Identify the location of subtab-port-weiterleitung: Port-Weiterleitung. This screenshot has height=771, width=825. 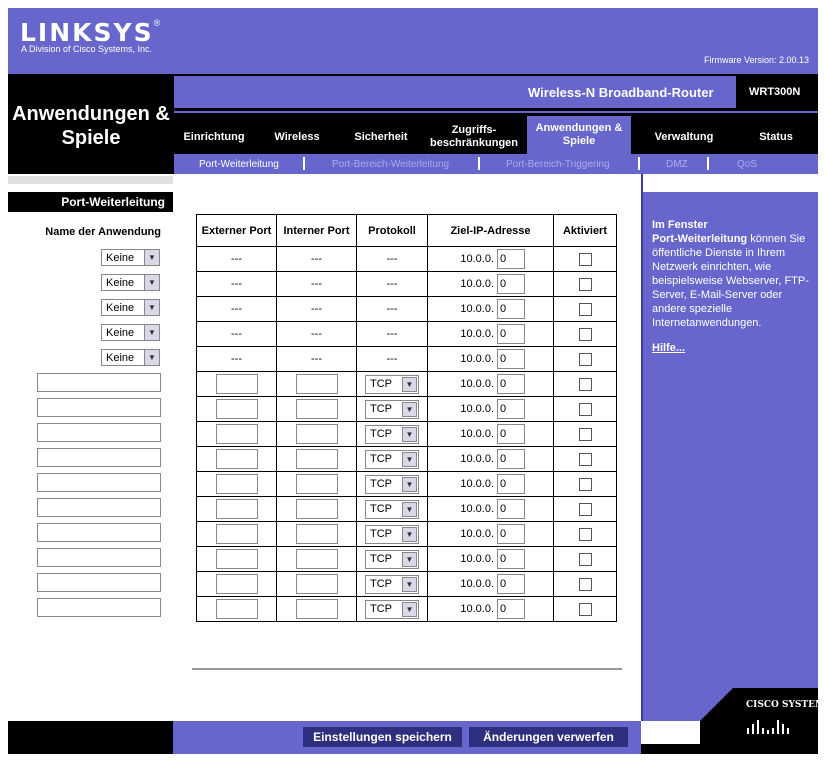
(239, 164).